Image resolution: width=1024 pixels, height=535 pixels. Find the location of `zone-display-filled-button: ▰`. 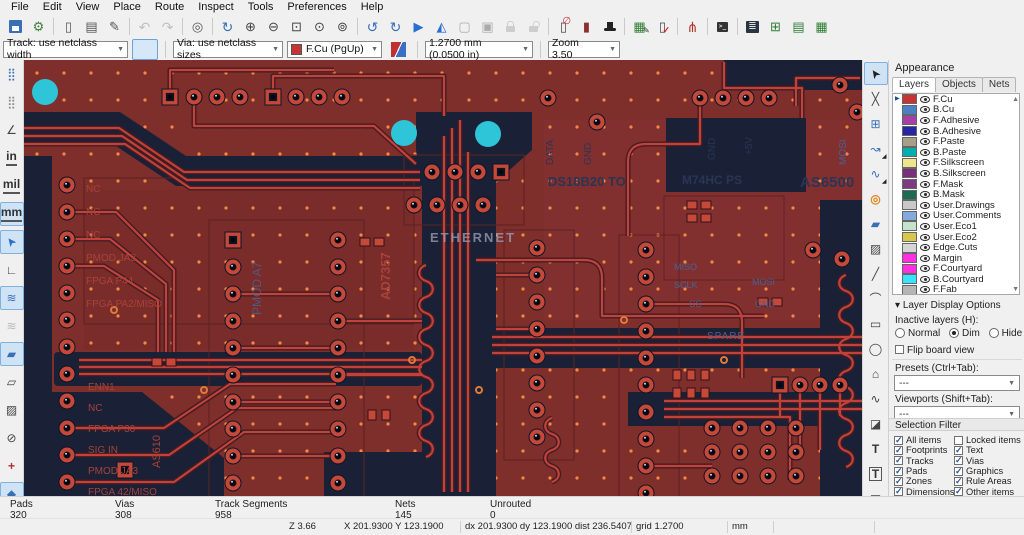

zone-display-filled-button: ▰ is located at coordinates (12, 354).